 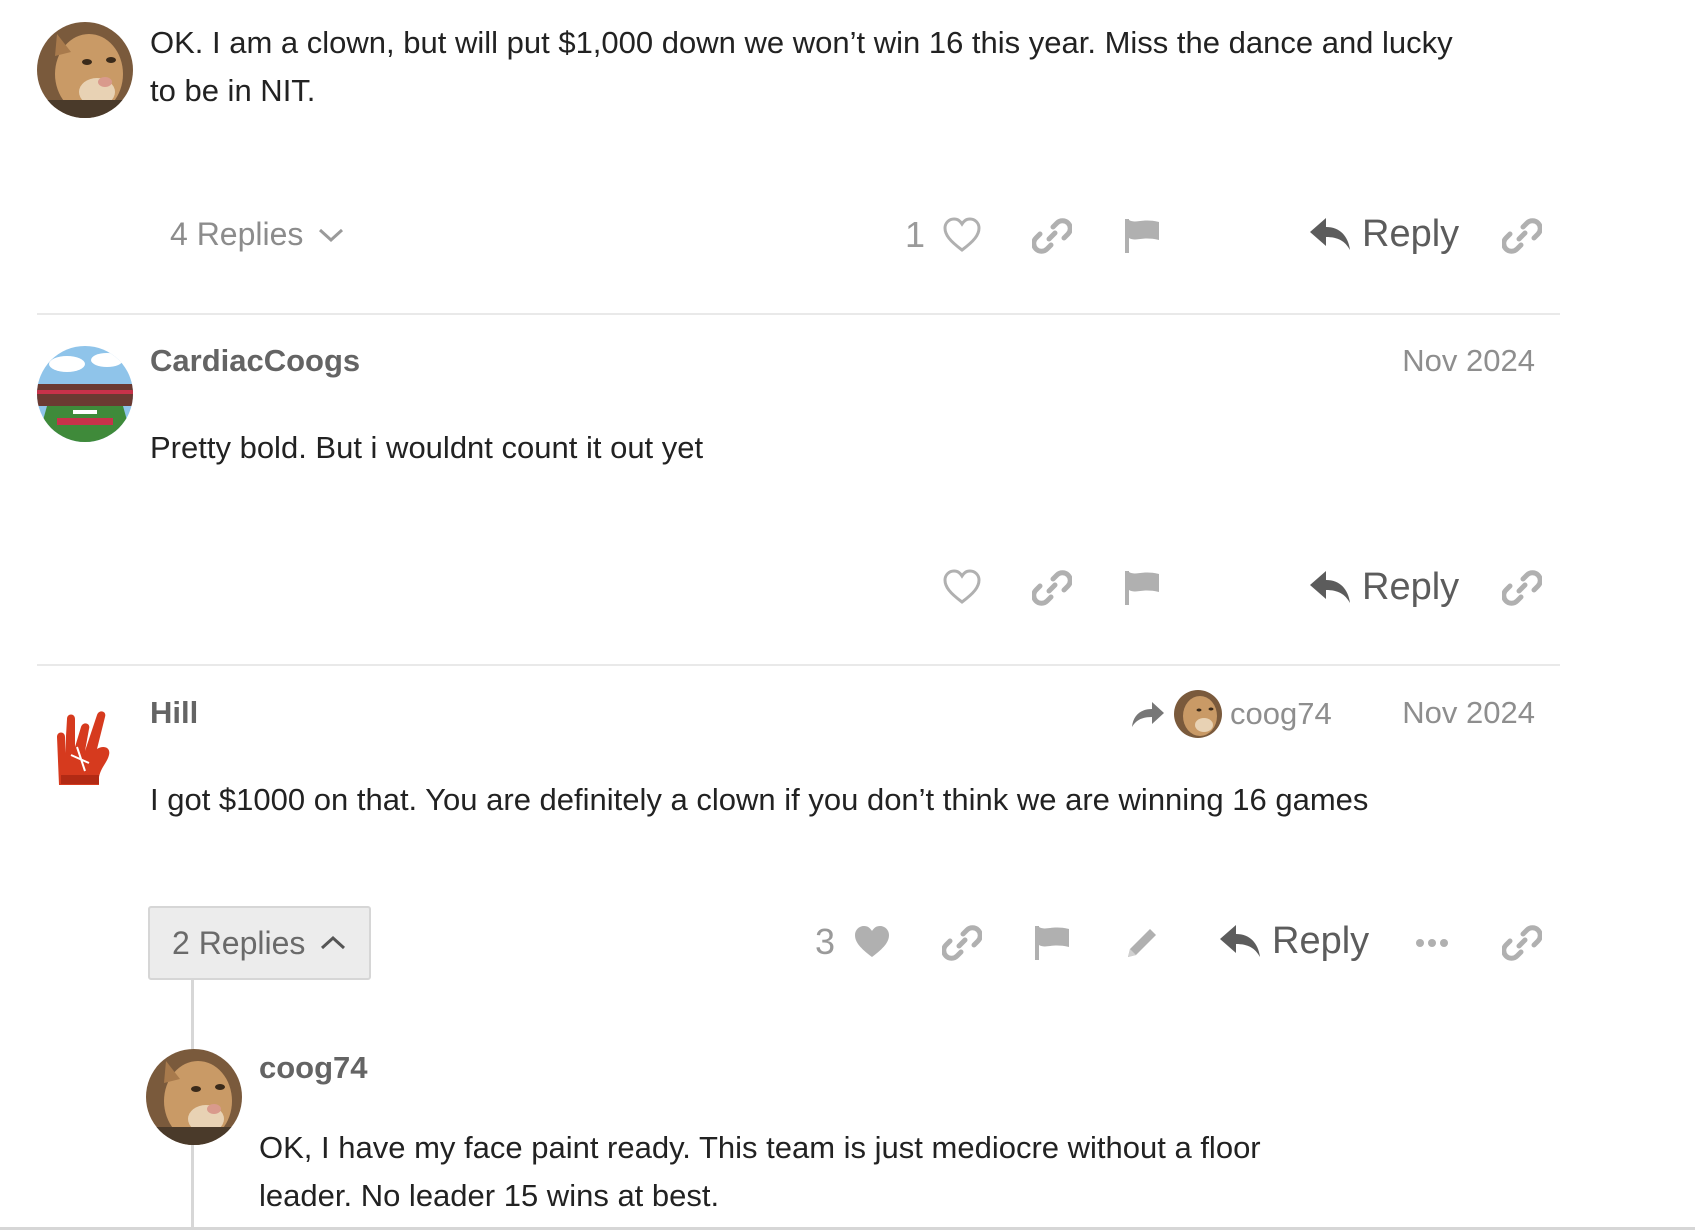 I want to click on reply-to-avatar, so click(x=1198, y=714).